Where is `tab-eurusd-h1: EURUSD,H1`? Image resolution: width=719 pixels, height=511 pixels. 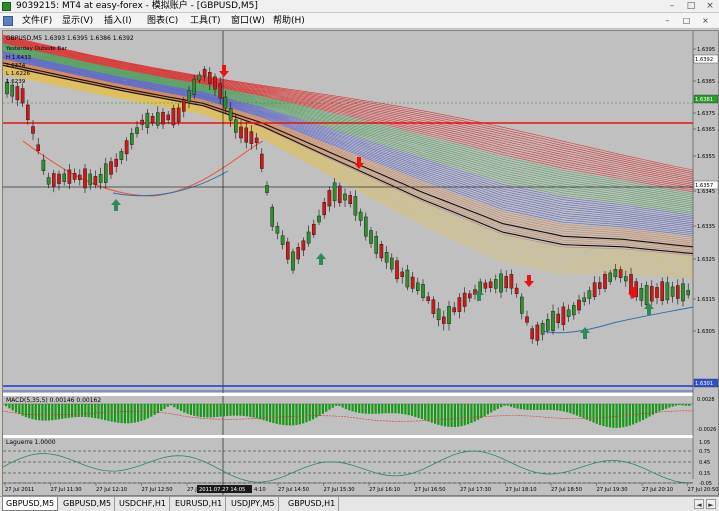
tab-eurusd-h1: EURUSD,H1 is located at coordinates (199, 504).